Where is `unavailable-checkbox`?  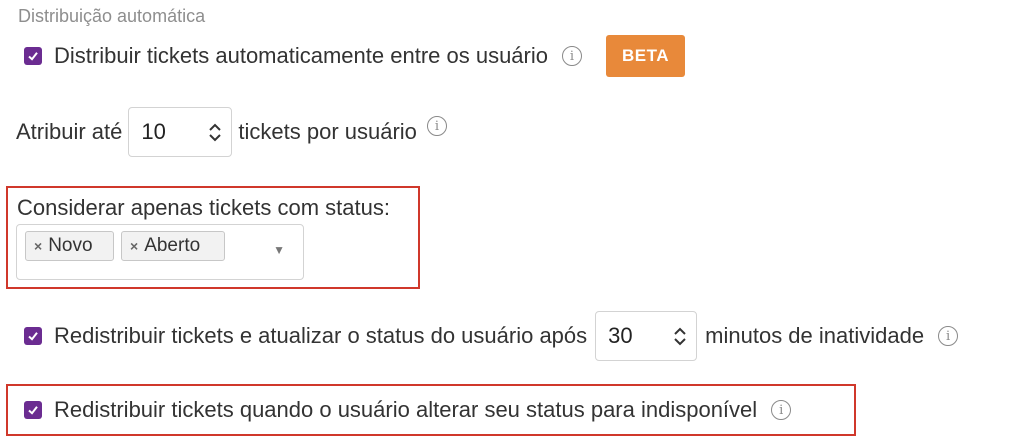
unavailable-checkbox is located at coordinates (33, 410).